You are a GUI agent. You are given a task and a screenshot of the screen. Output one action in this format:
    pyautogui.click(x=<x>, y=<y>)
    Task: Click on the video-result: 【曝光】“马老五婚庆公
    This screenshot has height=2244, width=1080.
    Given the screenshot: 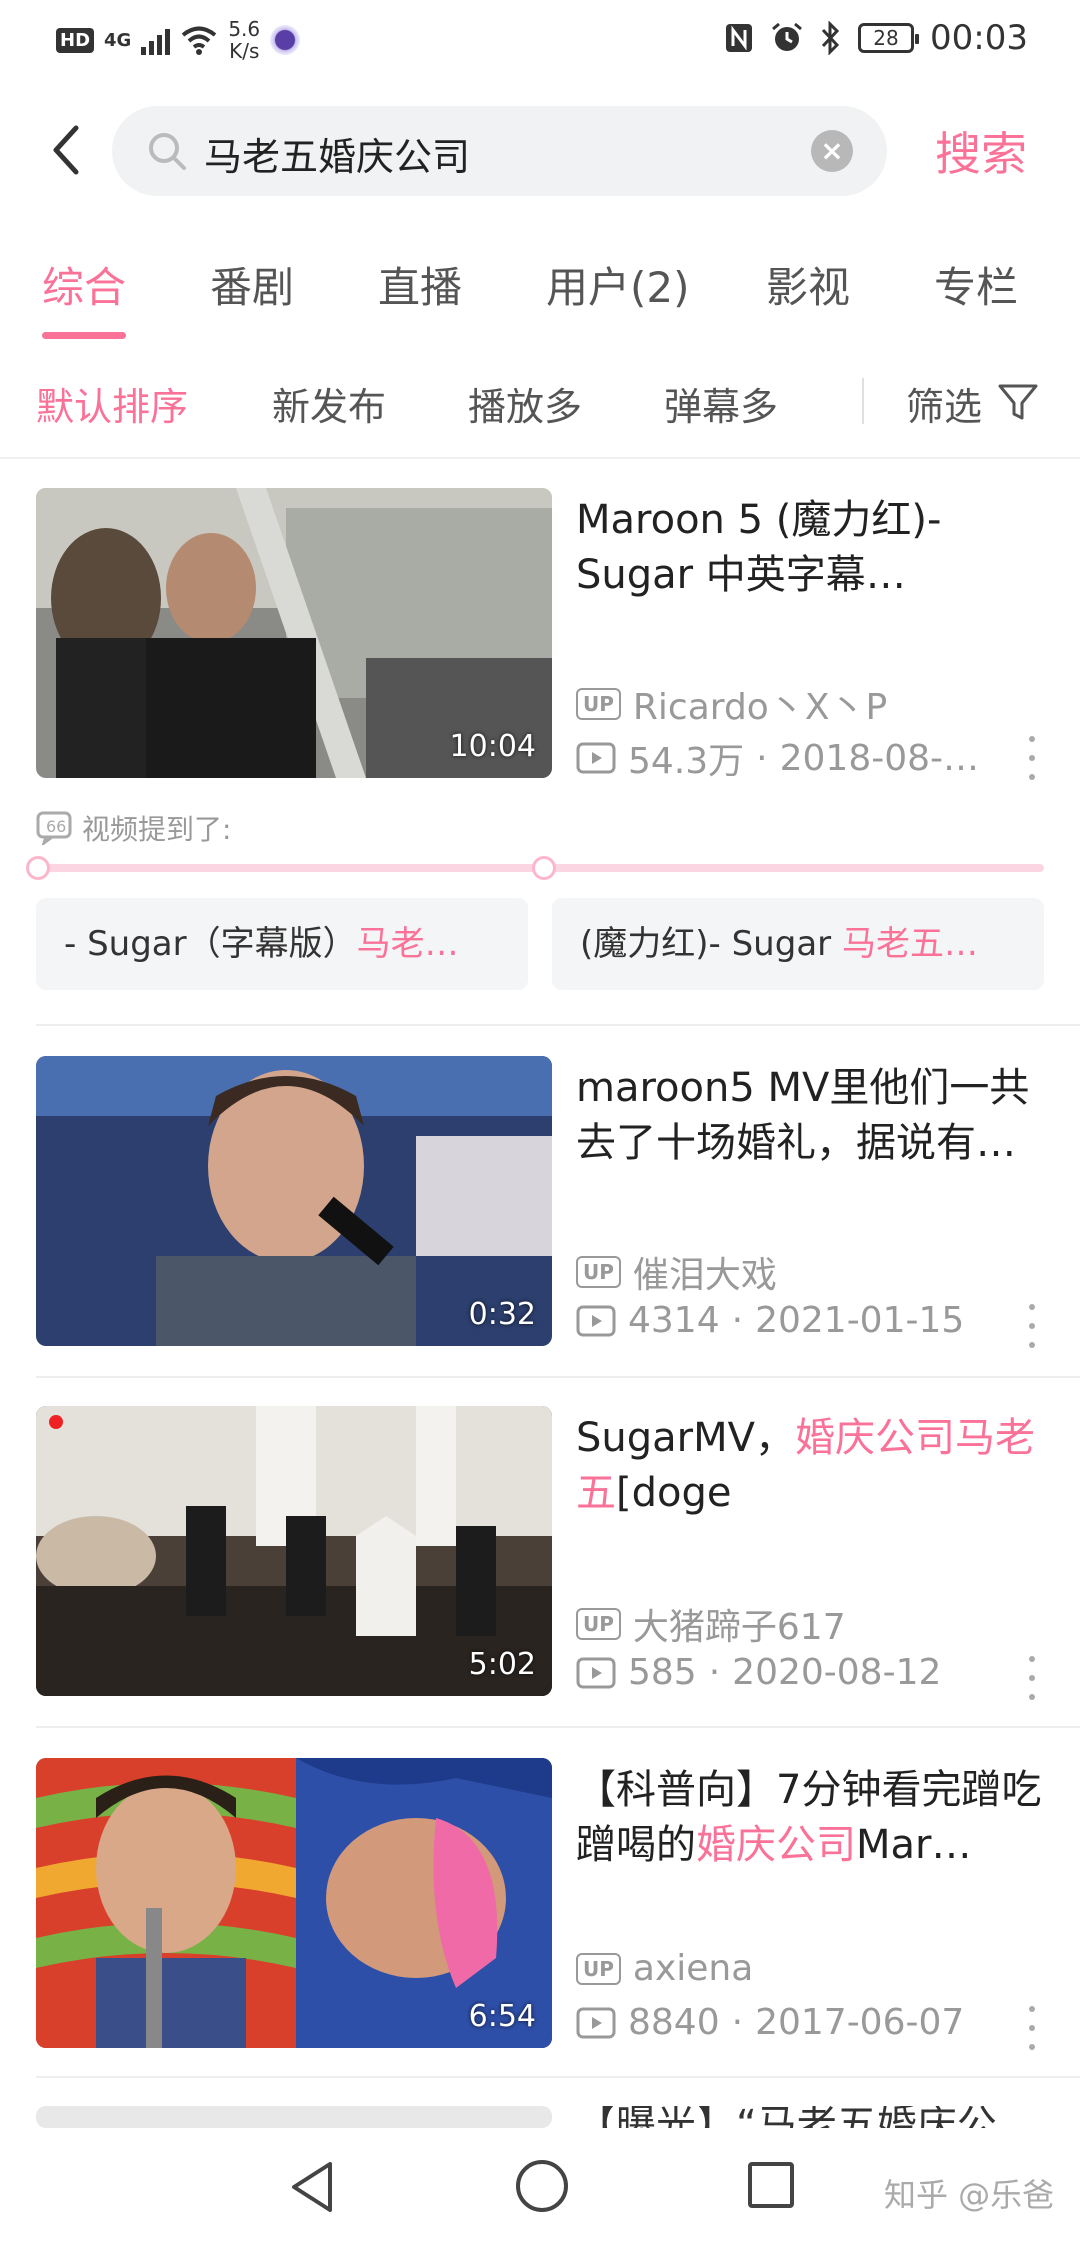 What is the action you would take?
    pyautogui.click(x=540, y=2117)
    